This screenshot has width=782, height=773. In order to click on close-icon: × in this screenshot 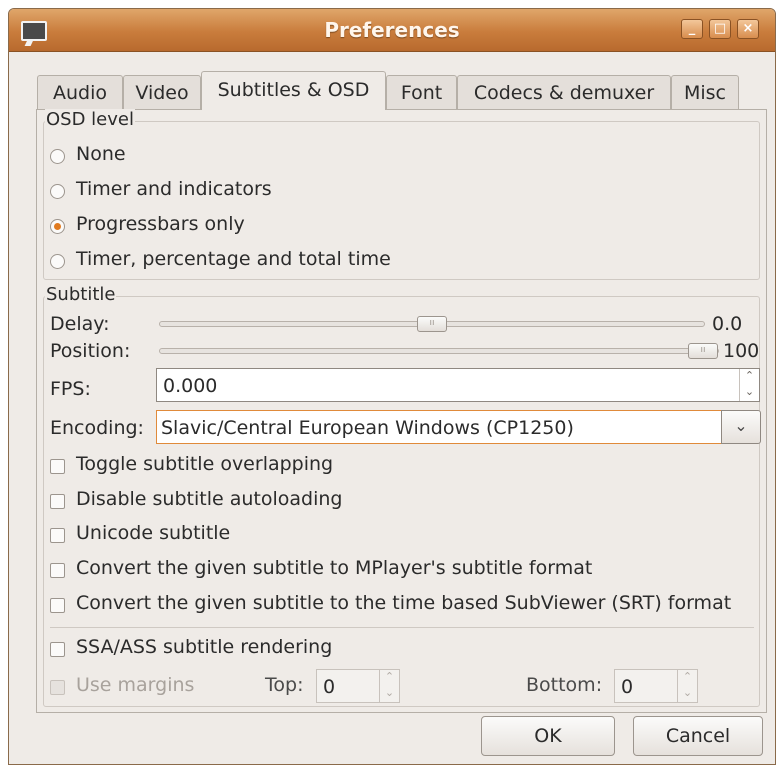, I will do `click(748, 28)`.